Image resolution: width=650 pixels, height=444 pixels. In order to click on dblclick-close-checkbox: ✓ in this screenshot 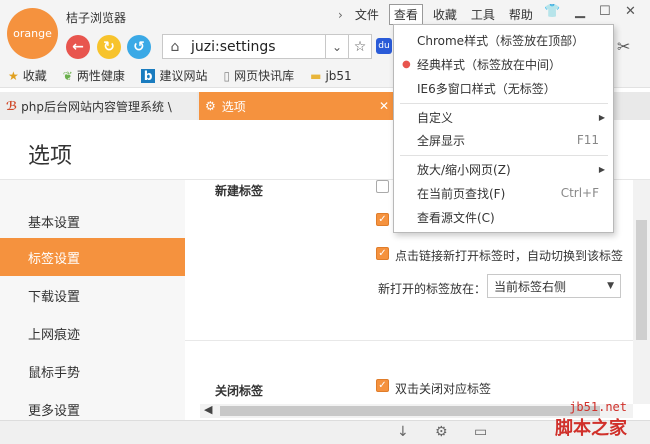, I will do `click(382, 385)`.